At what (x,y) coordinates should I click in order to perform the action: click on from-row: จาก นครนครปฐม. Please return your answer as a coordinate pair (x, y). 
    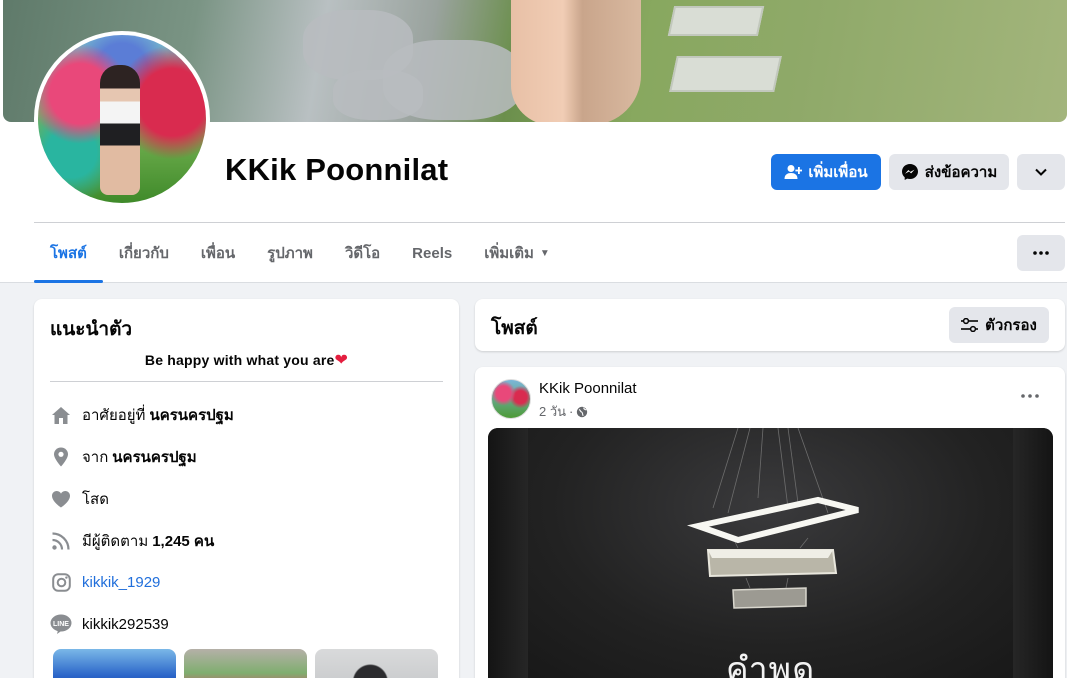
    Looking at the image, I should click on (123, 457).